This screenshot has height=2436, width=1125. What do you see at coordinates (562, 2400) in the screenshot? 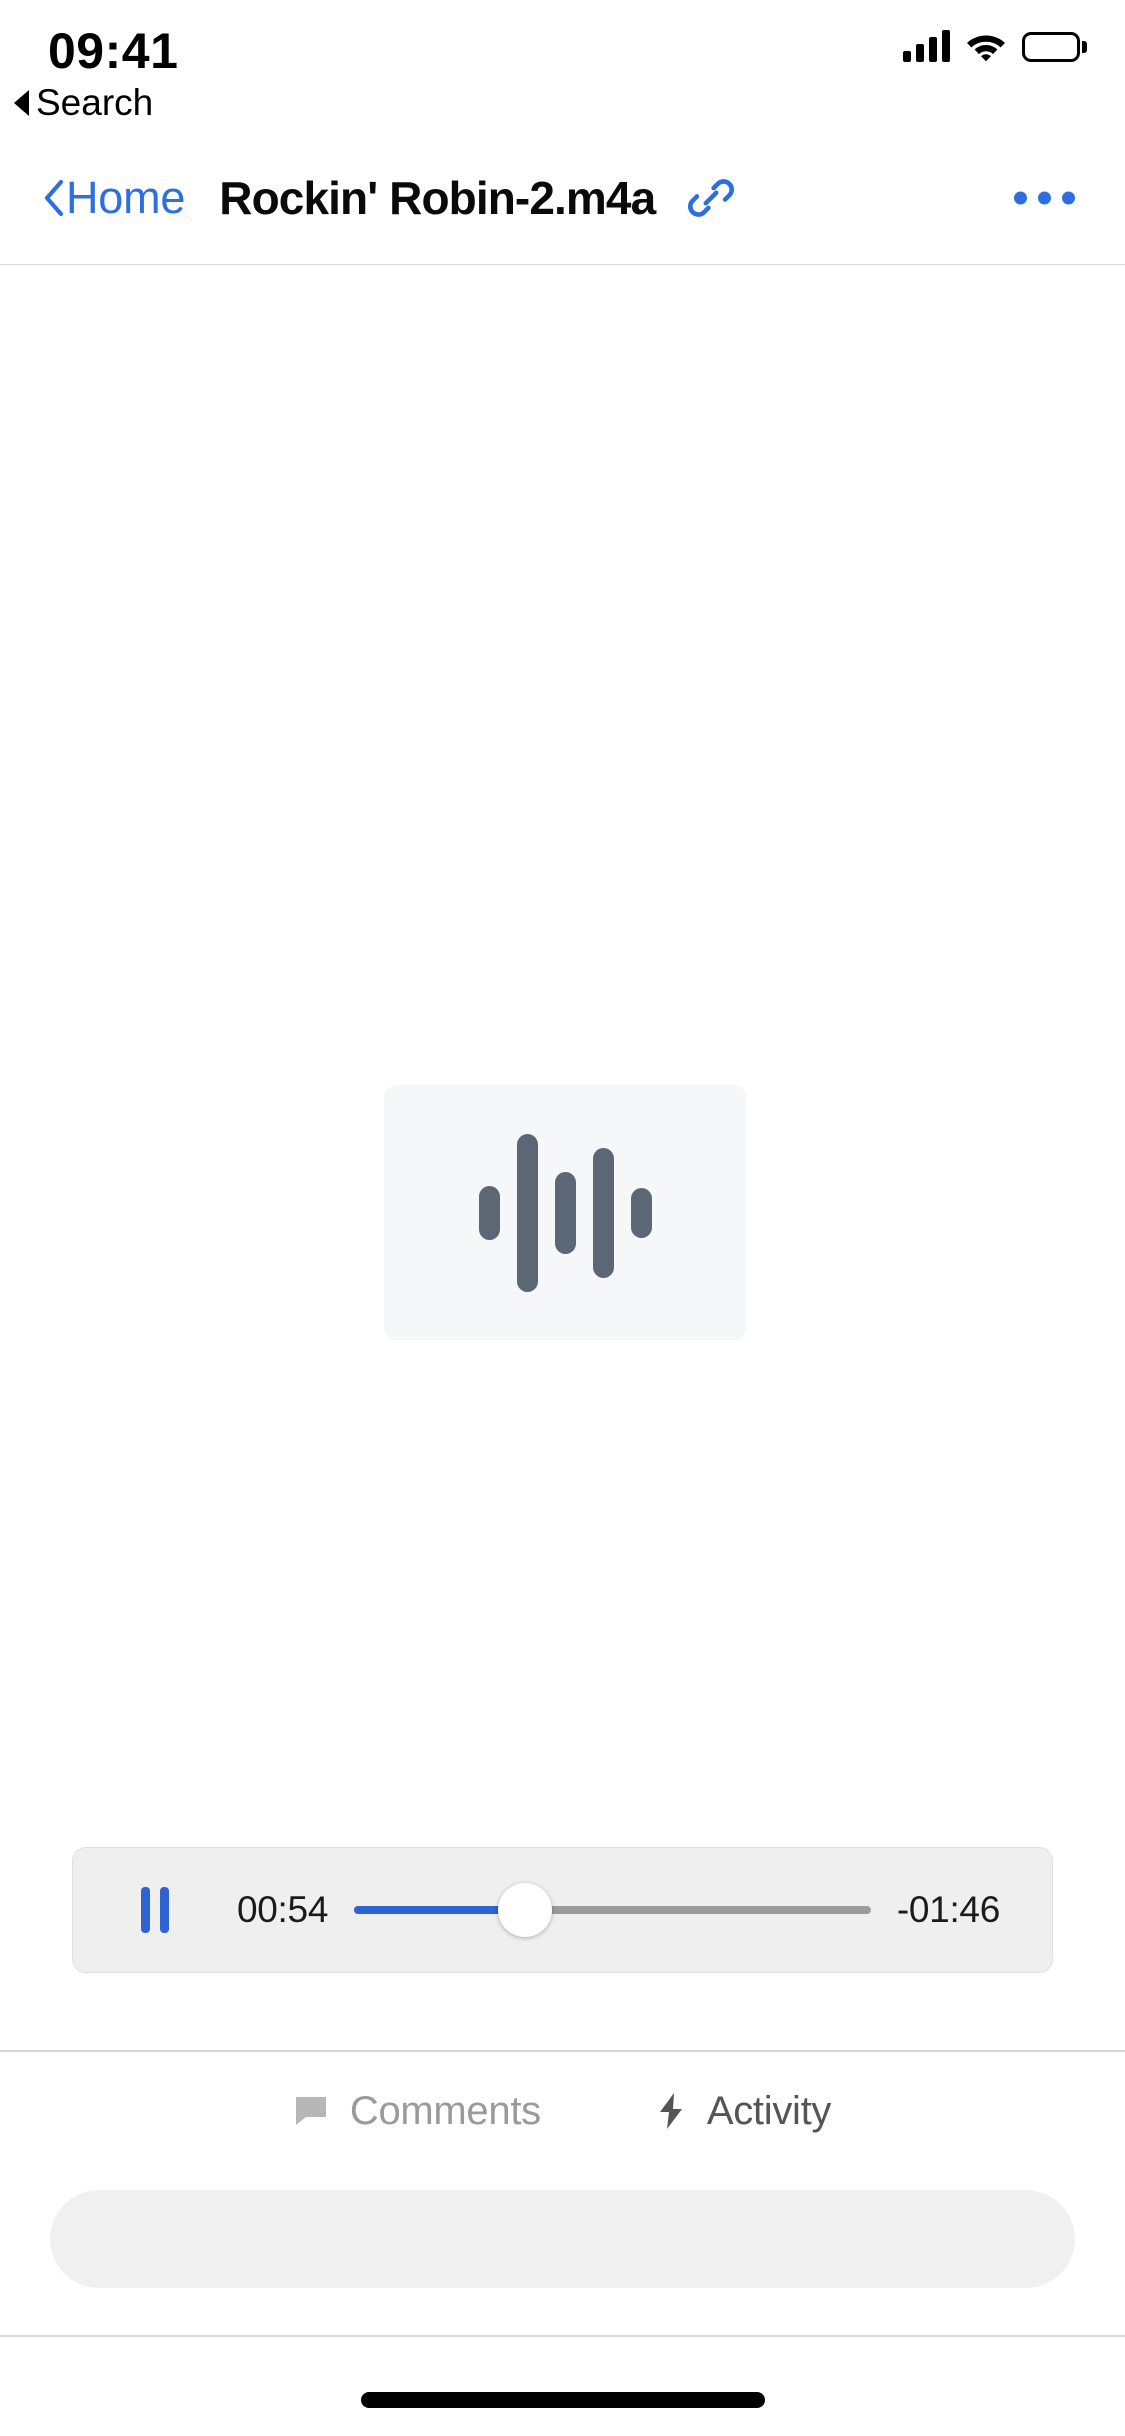
I see `home-indicator-bar` at bounding box center [562, 2400].